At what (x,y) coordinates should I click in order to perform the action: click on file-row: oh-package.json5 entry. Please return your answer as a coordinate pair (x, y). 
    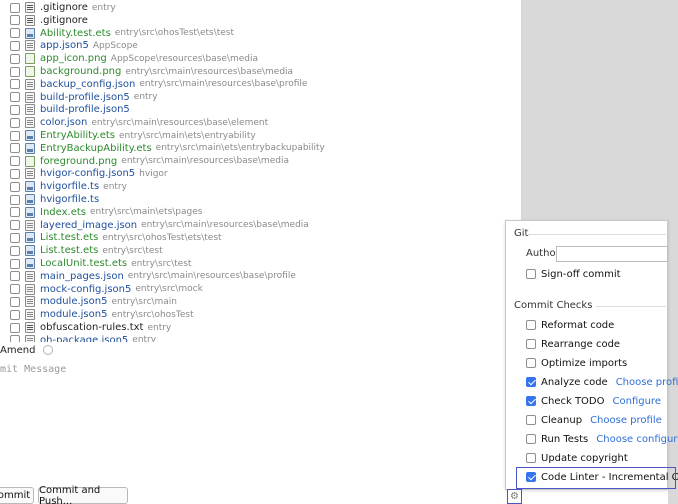
    Looking at the image, I should click on (78, 338).